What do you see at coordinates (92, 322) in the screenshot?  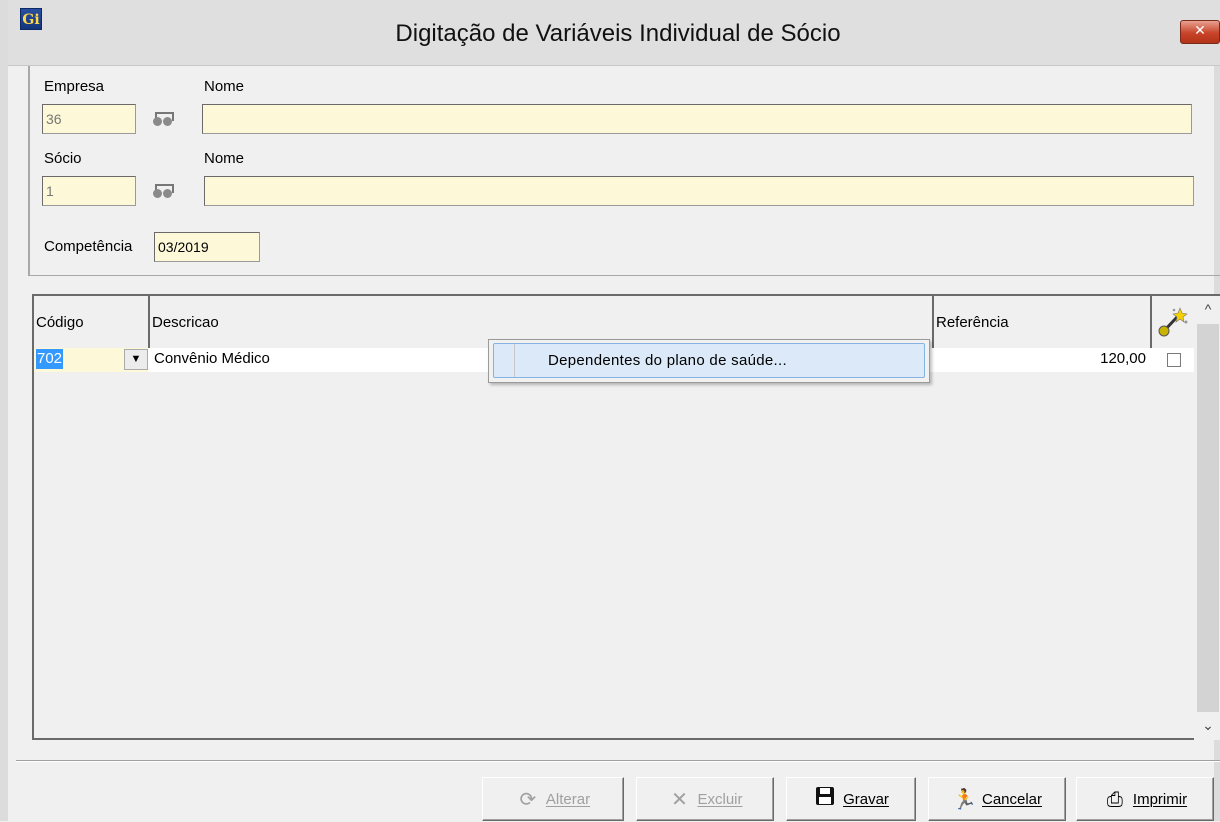 I see `column-header-codigo: Código` at bounding box center [92, 322].